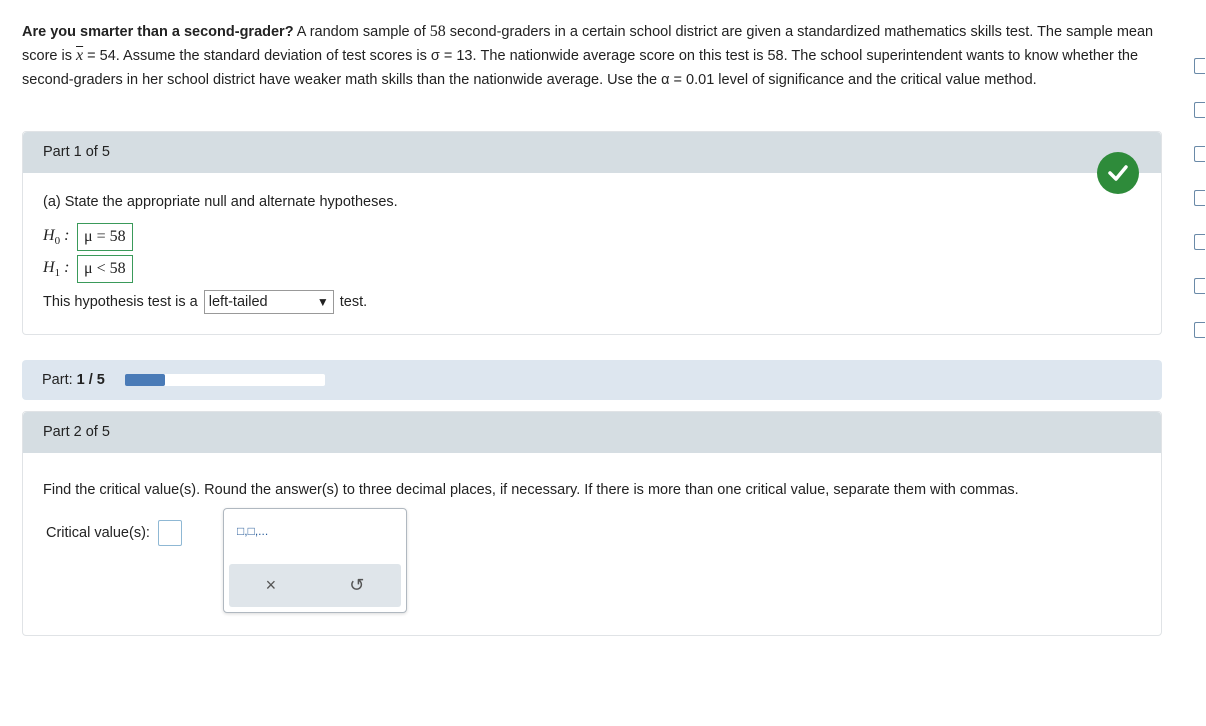 The width and height of the screenshot is (1206, 726). Describe the element at coordinates (437, 31) in the screenshot. I see `sample-size: 58` at that location.